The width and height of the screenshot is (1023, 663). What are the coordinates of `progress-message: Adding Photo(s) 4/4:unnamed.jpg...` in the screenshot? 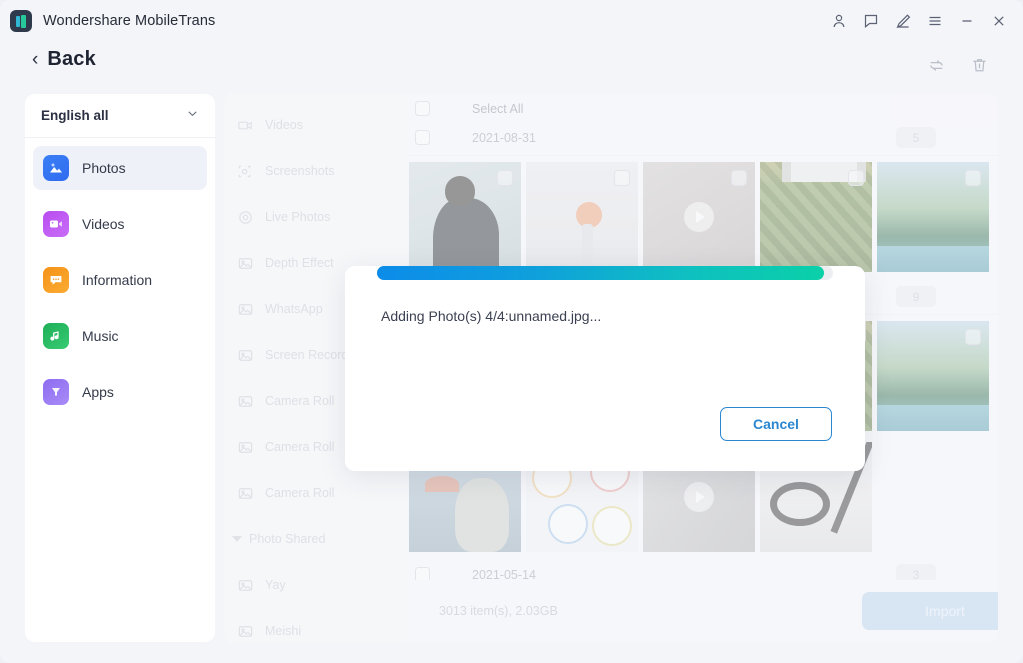 It's located at (491, 316).